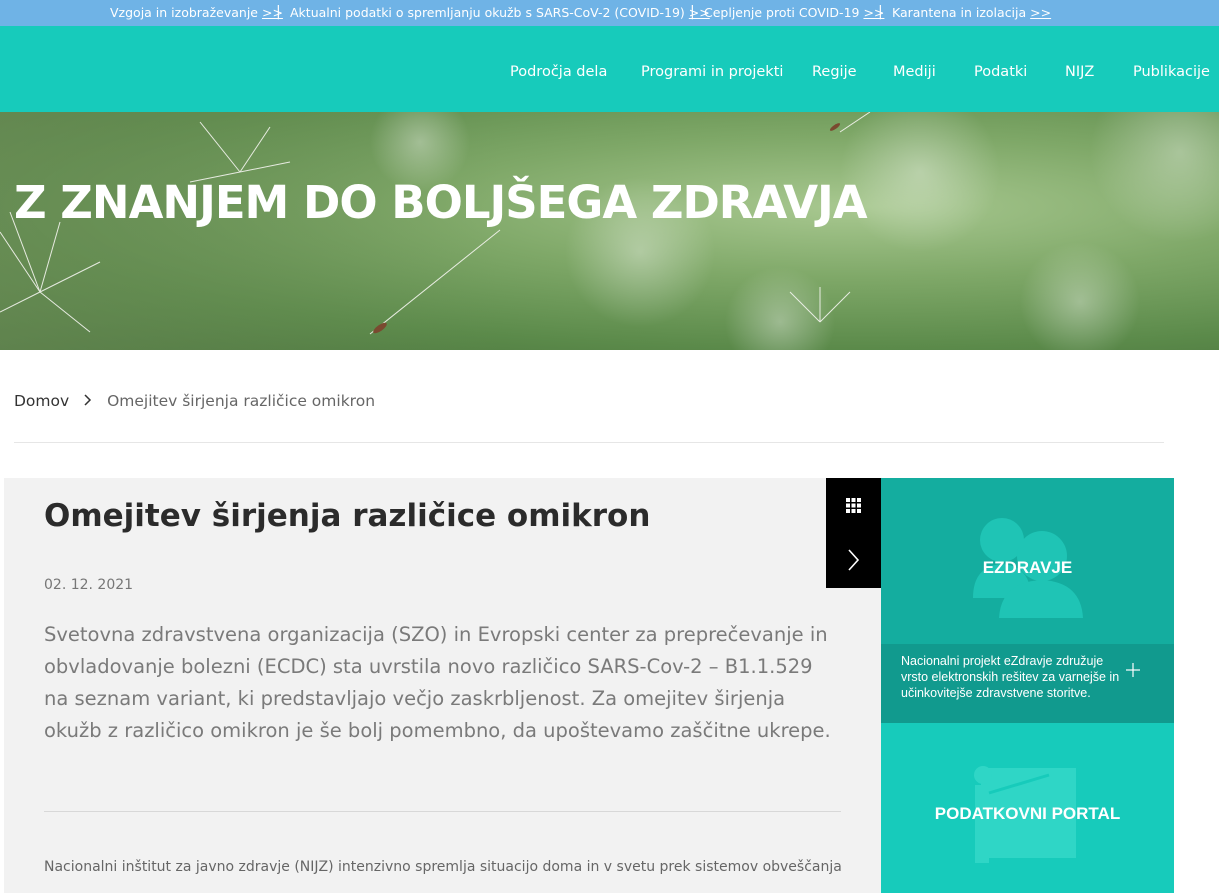 This screenshot has width=1219, height=893. Describe the element at coordinates (1171, 72) in the screenshot. I see `nav-item-publications: Publikacije` at that location.